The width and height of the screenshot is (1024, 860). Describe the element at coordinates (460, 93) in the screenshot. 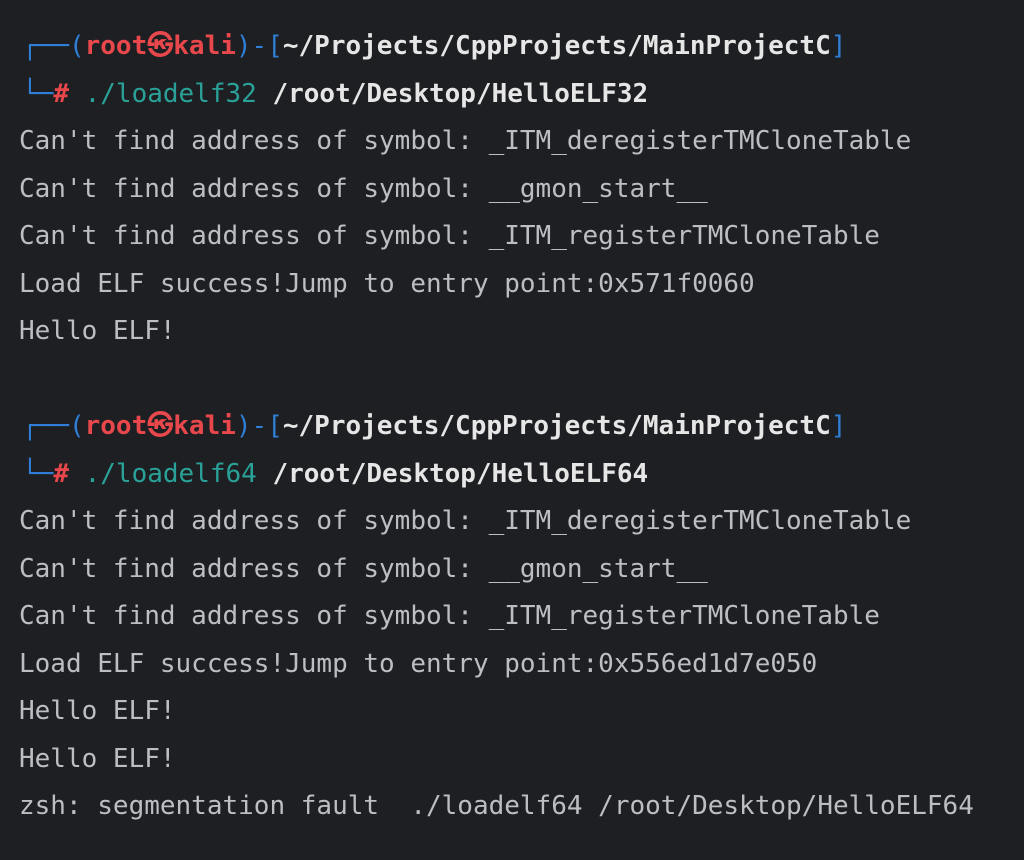

I see `command-argument: /root/Desktop/HelloELF32` at that location.